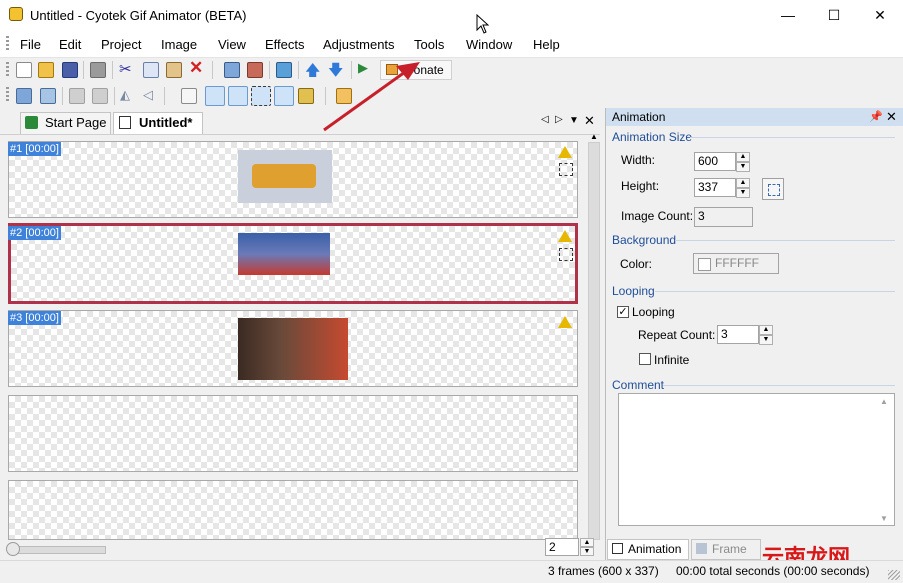 This screenshot has width=903, height=583. I want to click on annotation-arrow, so click(371, 97).